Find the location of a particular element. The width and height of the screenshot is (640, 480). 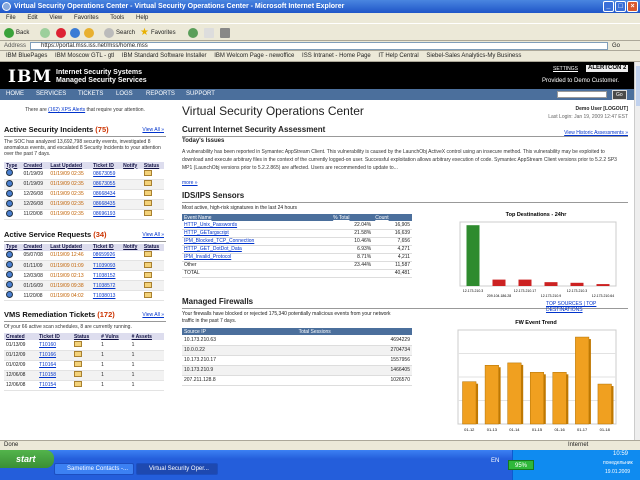

vms-view-all: View All » is located at coordinates (153, 315).